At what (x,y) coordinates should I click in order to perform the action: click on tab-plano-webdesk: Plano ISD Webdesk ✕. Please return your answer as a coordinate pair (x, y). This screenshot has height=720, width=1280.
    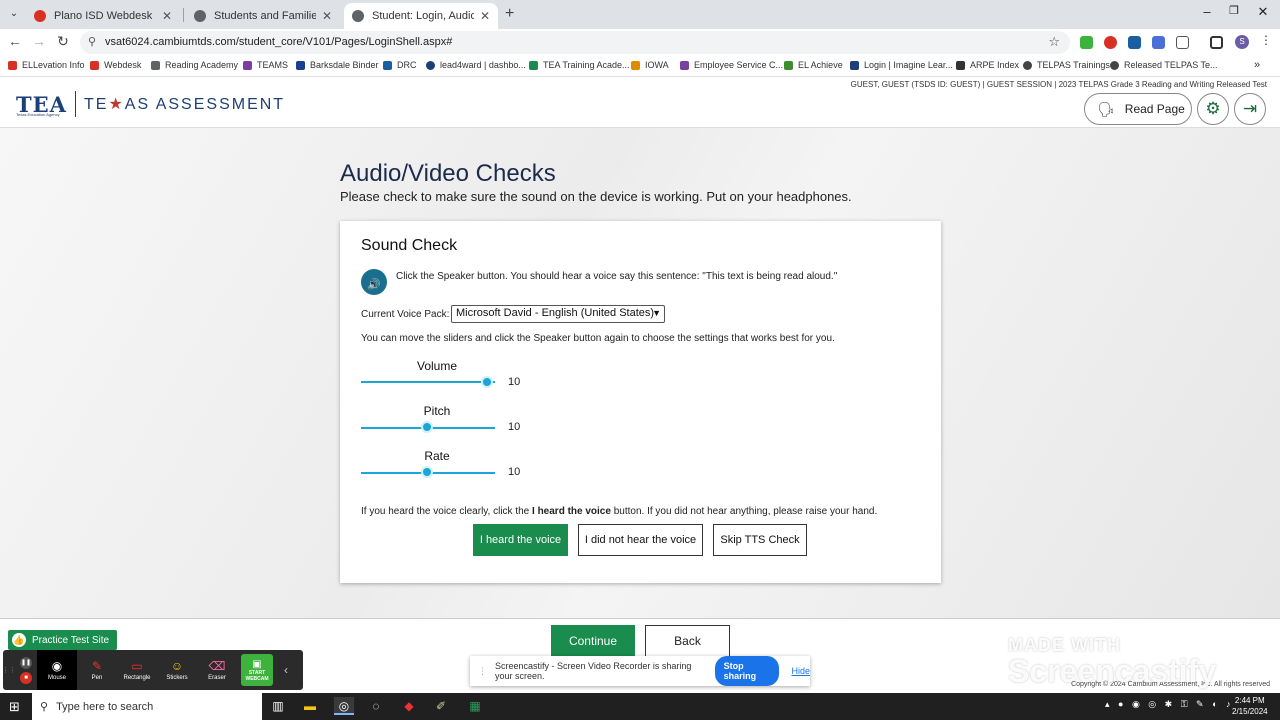
    Looking at the image, I should click on (103, 16).